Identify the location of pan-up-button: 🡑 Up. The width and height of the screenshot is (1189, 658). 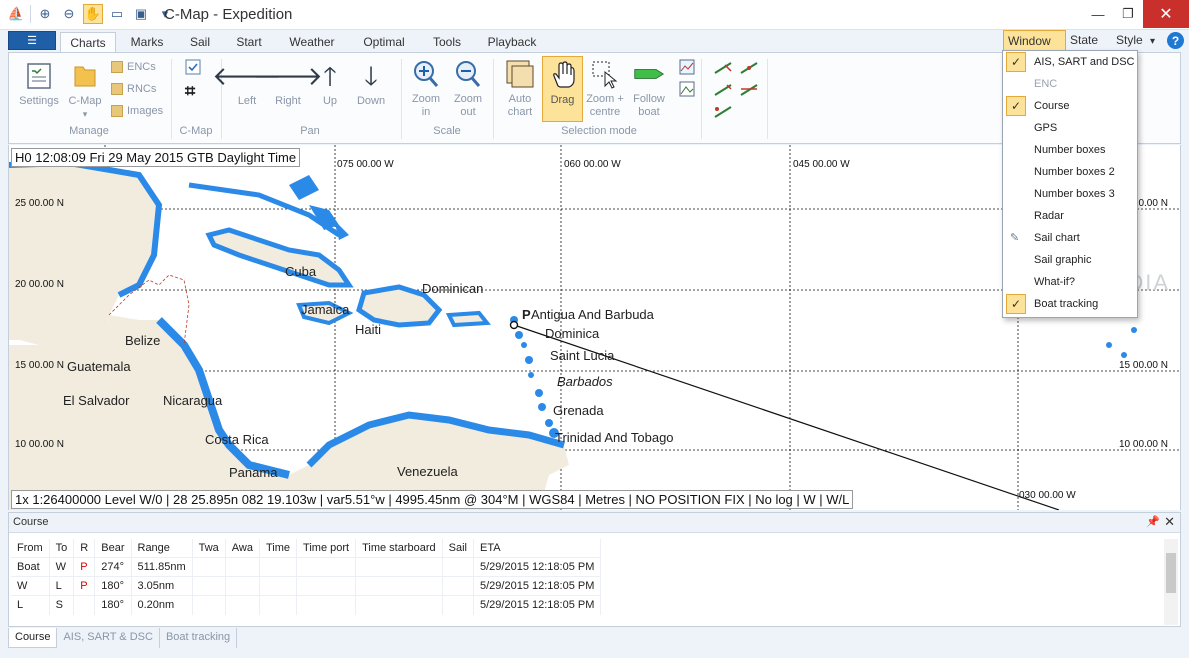
(330, 84).